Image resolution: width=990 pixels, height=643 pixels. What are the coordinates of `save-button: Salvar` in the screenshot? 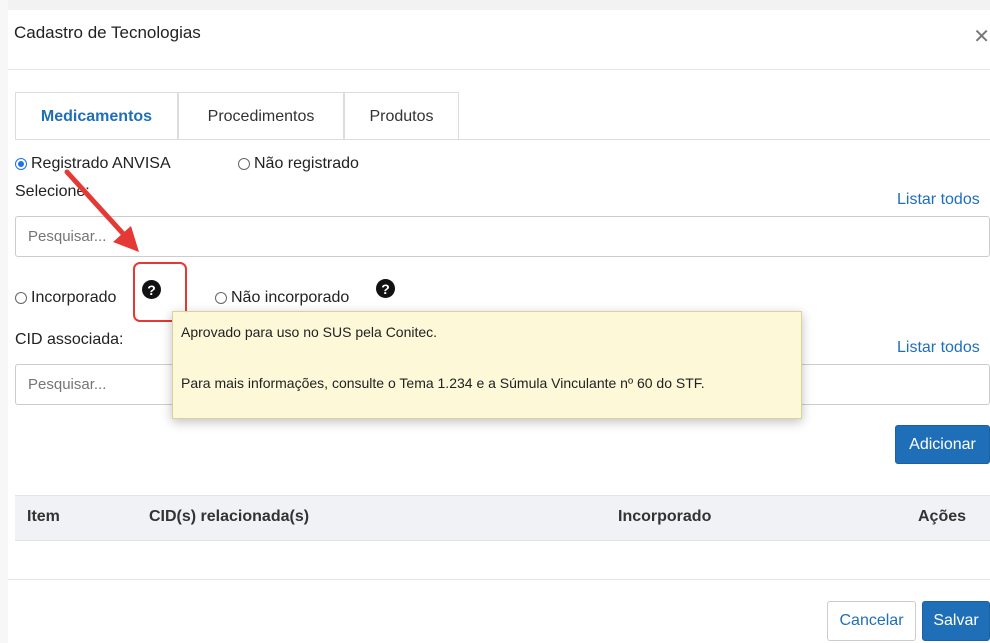 It's located at (956, 621).